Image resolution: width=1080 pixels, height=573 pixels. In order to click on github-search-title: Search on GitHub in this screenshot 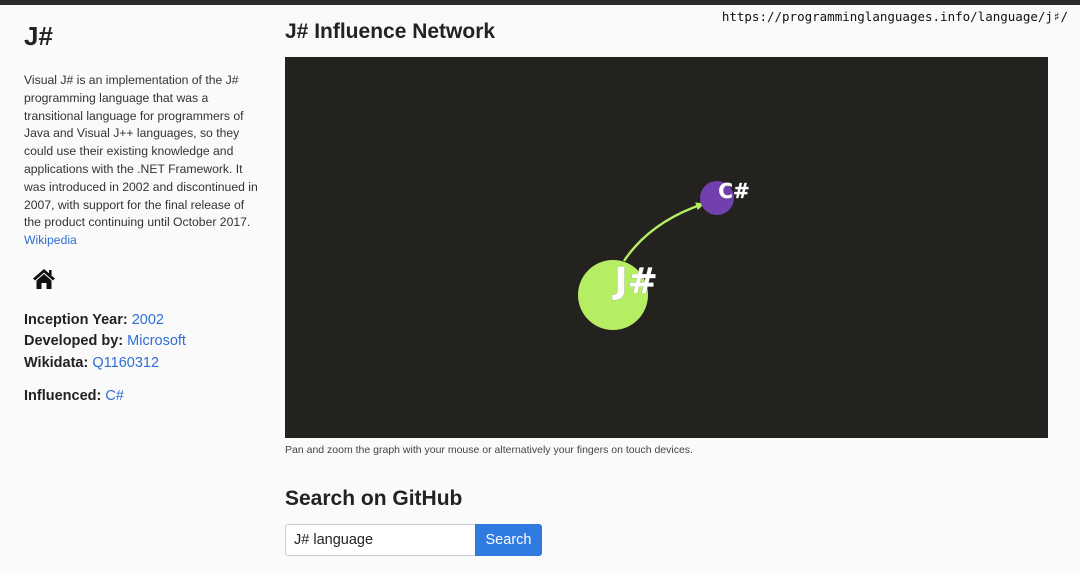, I will do `click(374, 498)`.